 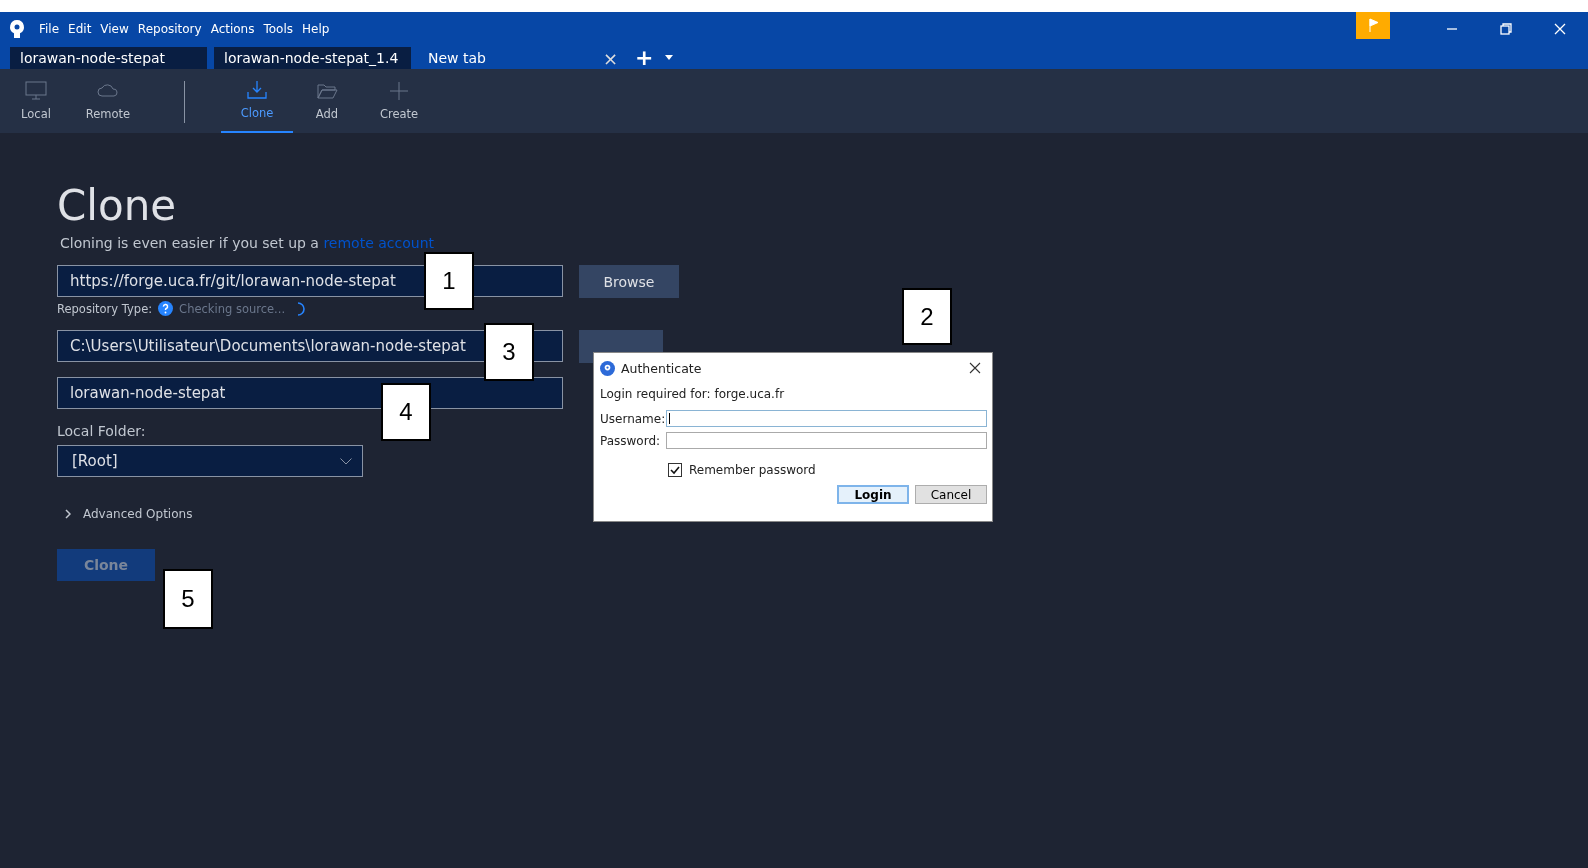 I want to click on callout-number: 3, so click(x=509, y=352).